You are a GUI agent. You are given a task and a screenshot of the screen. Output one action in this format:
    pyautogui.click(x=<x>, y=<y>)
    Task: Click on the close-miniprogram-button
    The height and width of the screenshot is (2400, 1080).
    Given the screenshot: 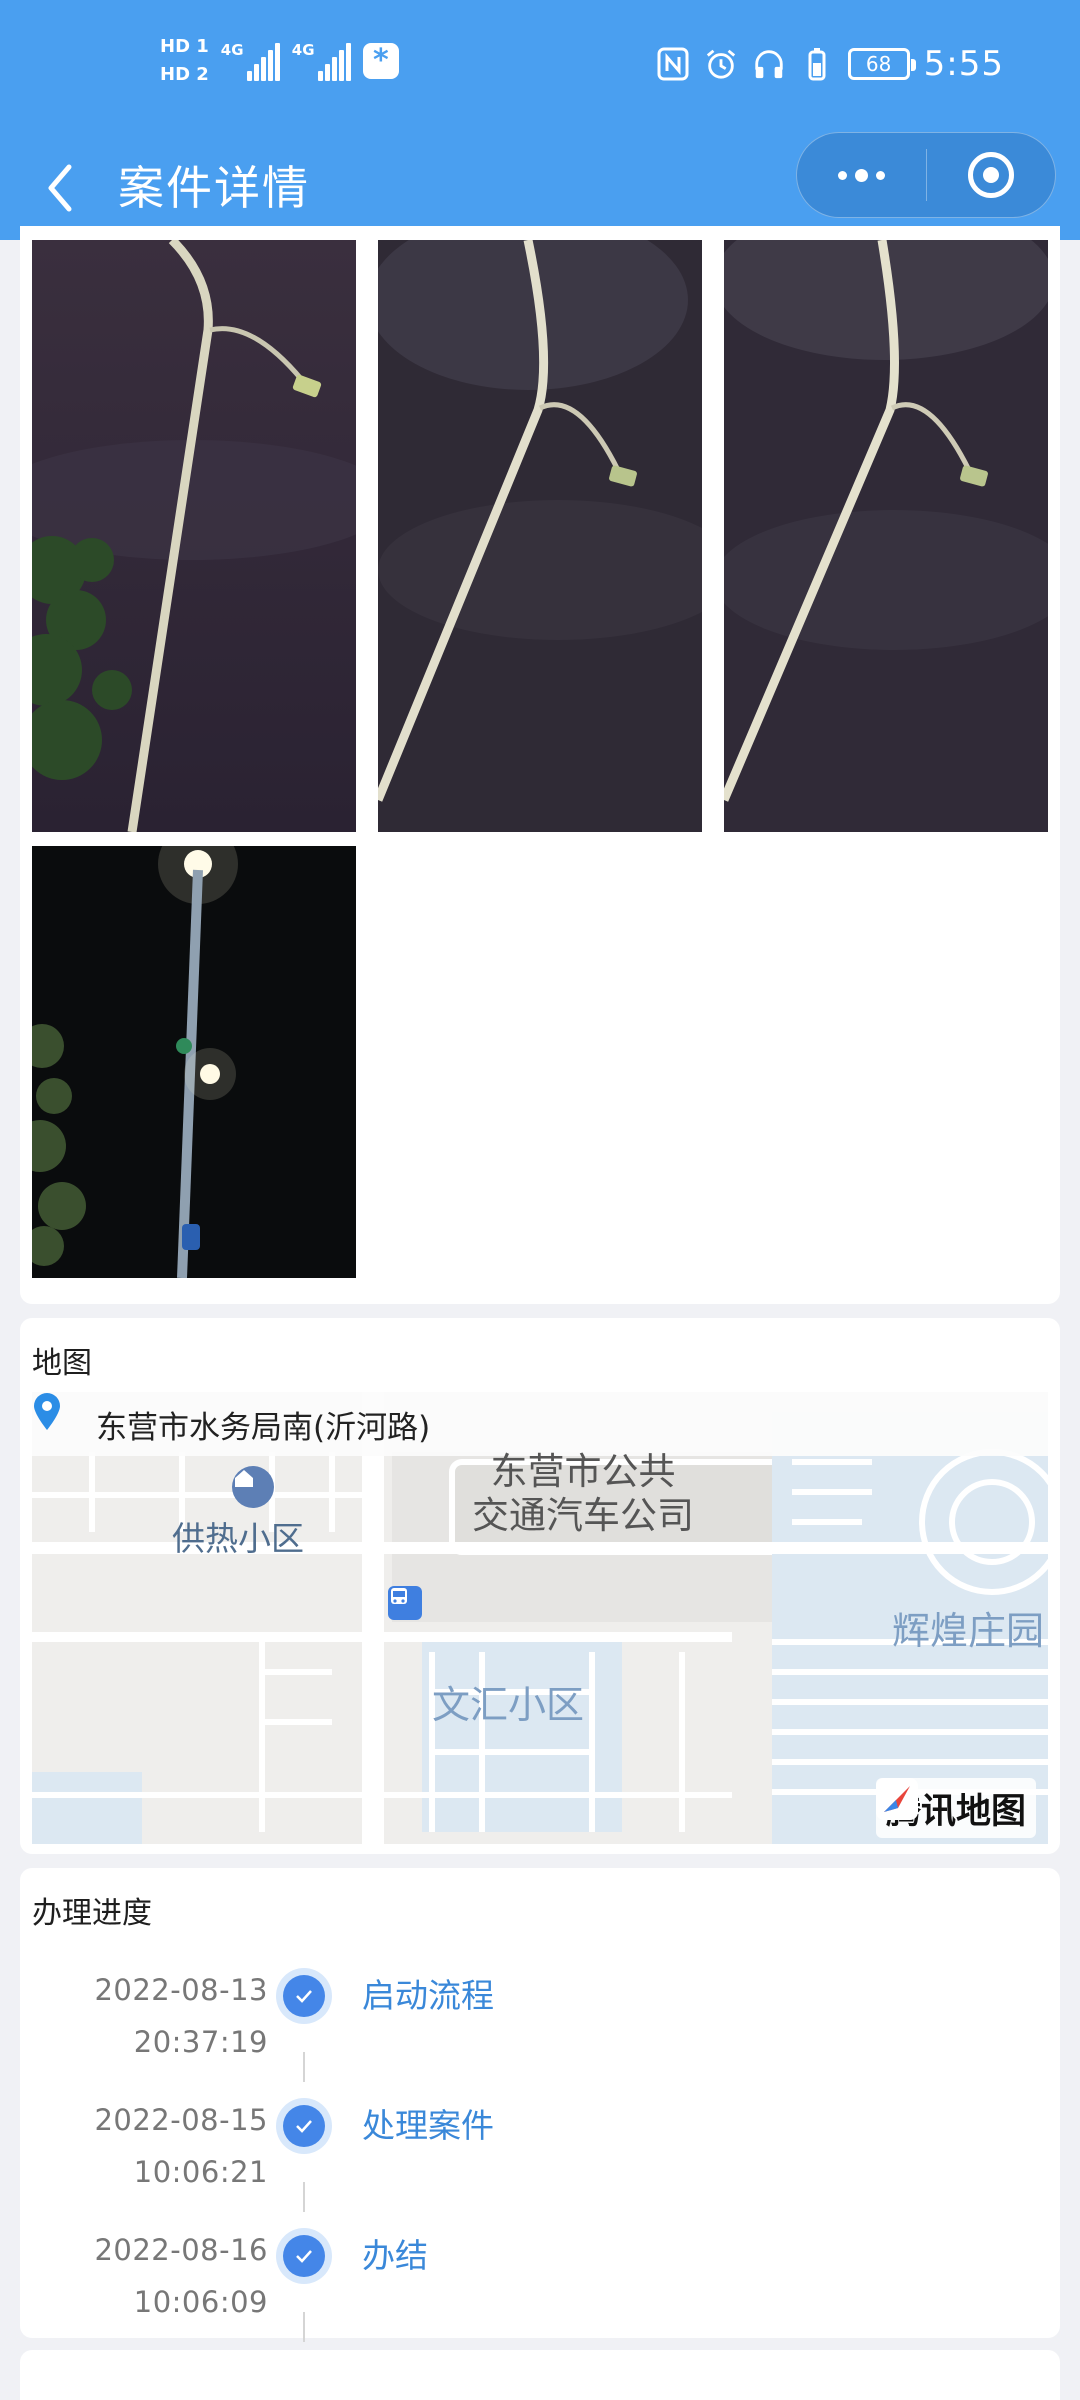 What is the action you would take?
    pyautogui.click(x=990, y=175)
    